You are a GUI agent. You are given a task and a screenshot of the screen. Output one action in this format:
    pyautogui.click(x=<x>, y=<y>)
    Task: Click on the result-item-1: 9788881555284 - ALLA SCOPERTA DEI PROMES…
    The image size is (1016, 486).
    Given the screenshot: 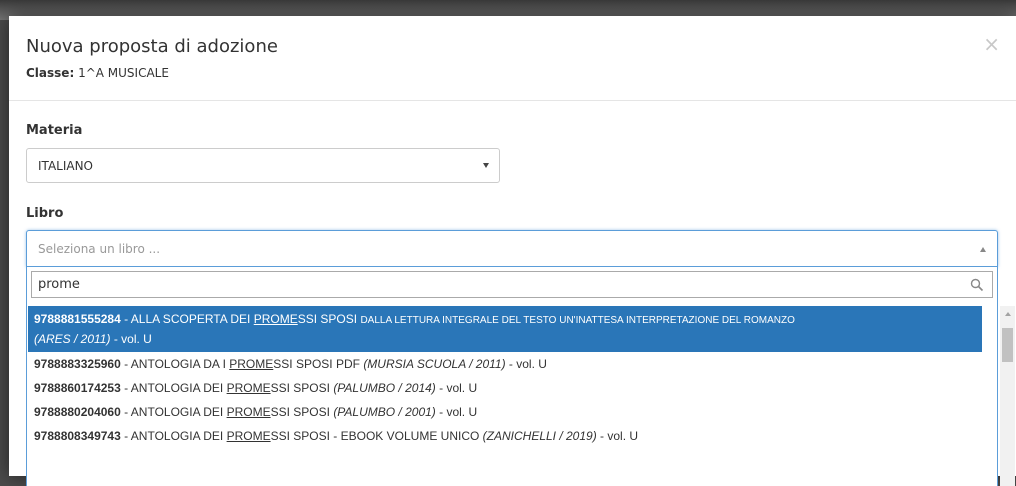 What is the action you would take?
    pyautogui.click(x=505, y=329)
    